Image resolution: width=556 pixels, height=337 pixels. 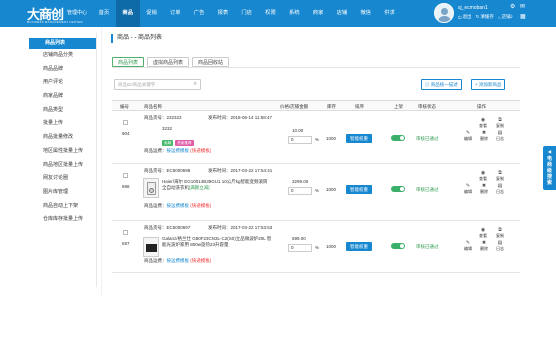 What do you see at coordinates (128, 62) in the screenshot?
I see `tab-0: 商品列表` at bounding box center [128, 62].